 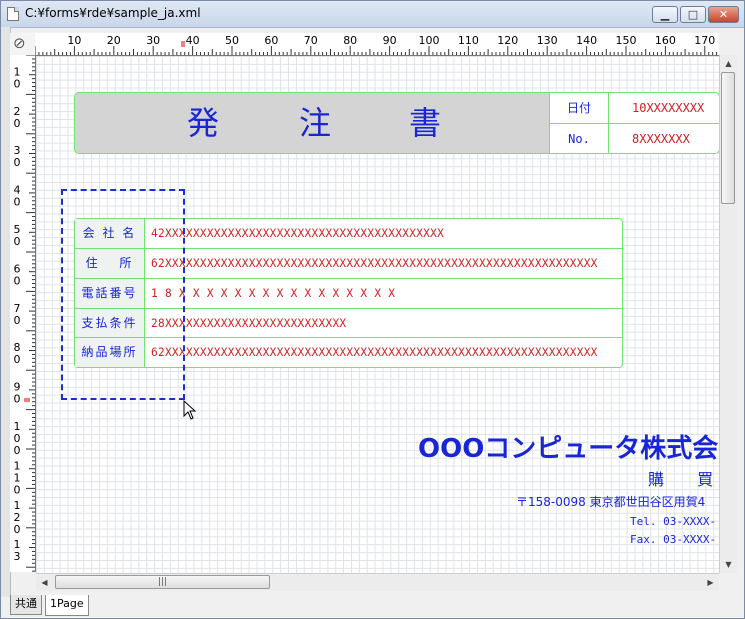 What do you see at coordinates (425, 123) in the screenshot?
I see `form-title-char: 書` at bounding box center [425, 123].